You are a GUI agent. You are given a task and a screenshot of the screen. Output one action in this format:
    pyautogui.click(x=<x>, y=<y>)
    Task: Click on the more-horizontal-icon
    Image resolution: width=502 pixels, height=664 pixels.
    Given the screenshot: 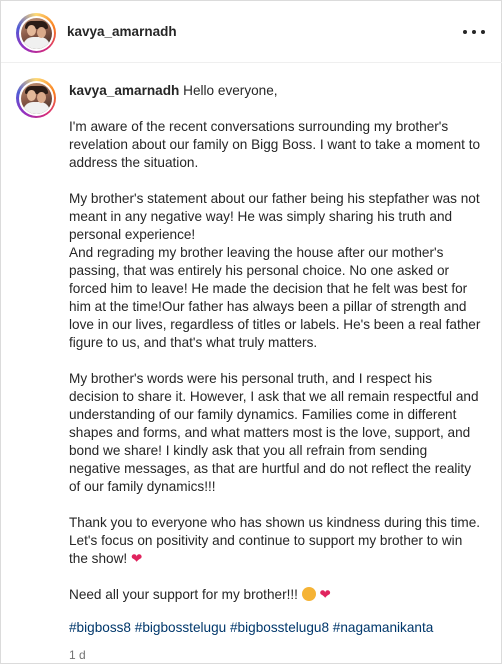 What is the action you would take?
    pyautogui.click(x=465, y=32)
    